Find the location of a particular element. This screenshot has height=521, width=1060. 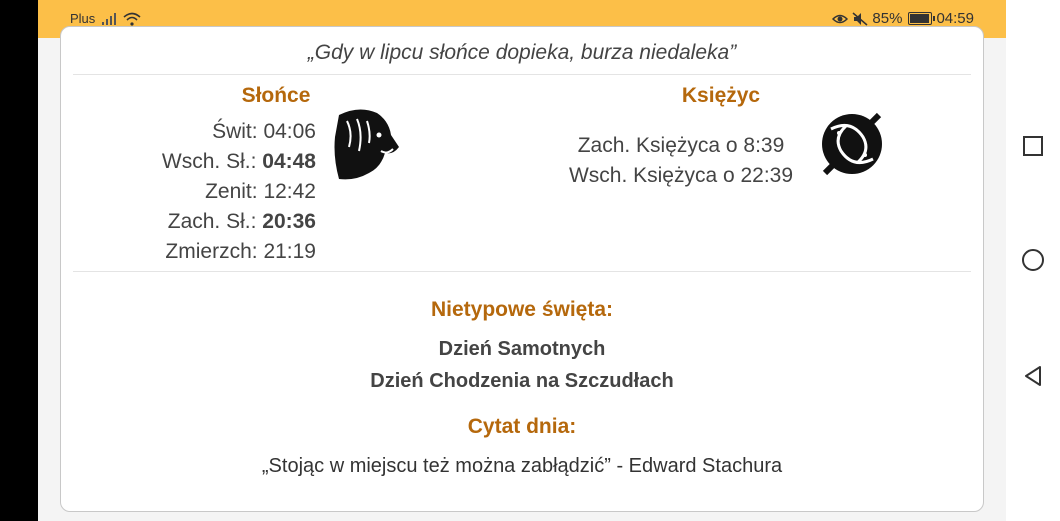

sun-row: Zmierzch: 21:19 is located at coordinates (240, 251).